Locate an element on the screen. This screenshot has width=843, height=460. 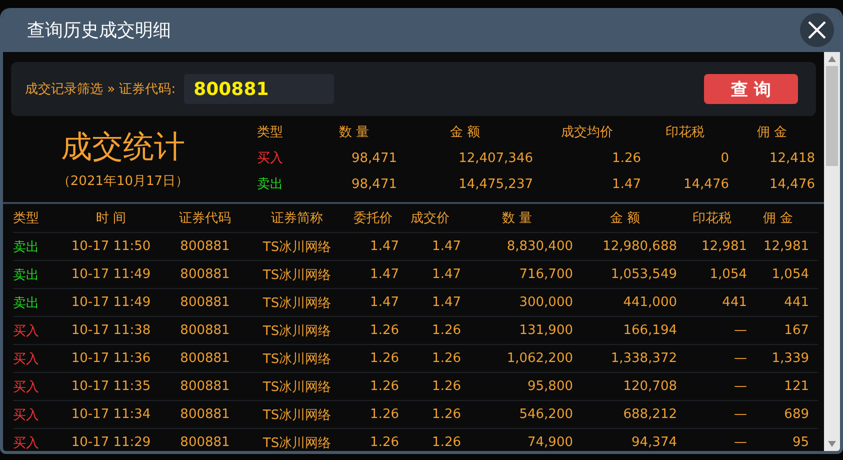
table-cell-text: 94,374 is located at coordinates (653, 442).